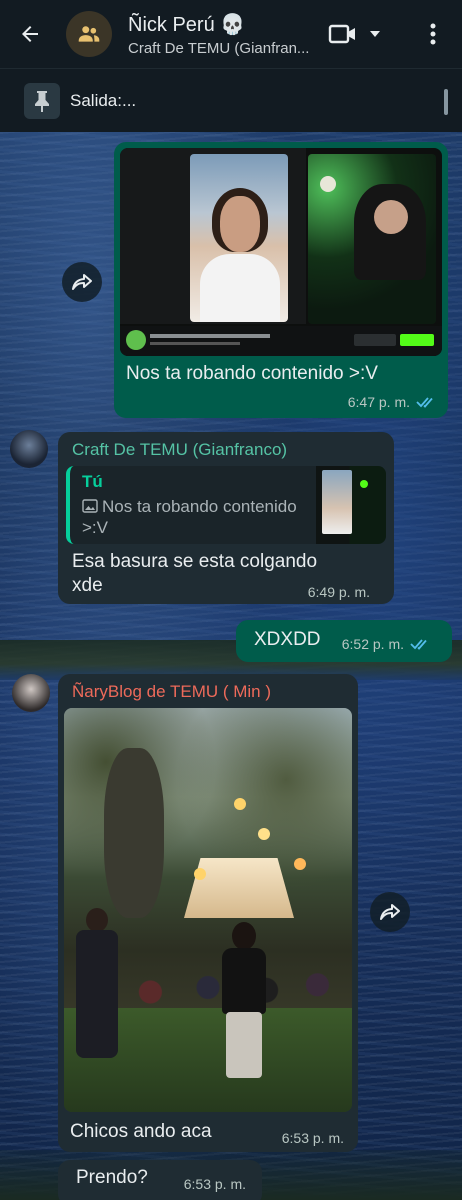 The height and width of the screenshot is (1200, 462). I want to click on sender-name: Craft De TEMU (Gianfranco), so click(179, 450).